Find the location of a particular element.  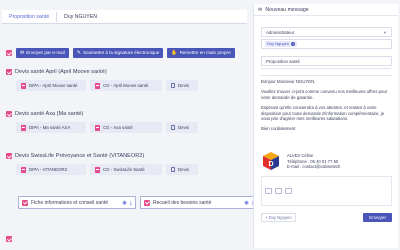

recipient-chip: Duy Nguyen × is located at coordinates (281, 44).